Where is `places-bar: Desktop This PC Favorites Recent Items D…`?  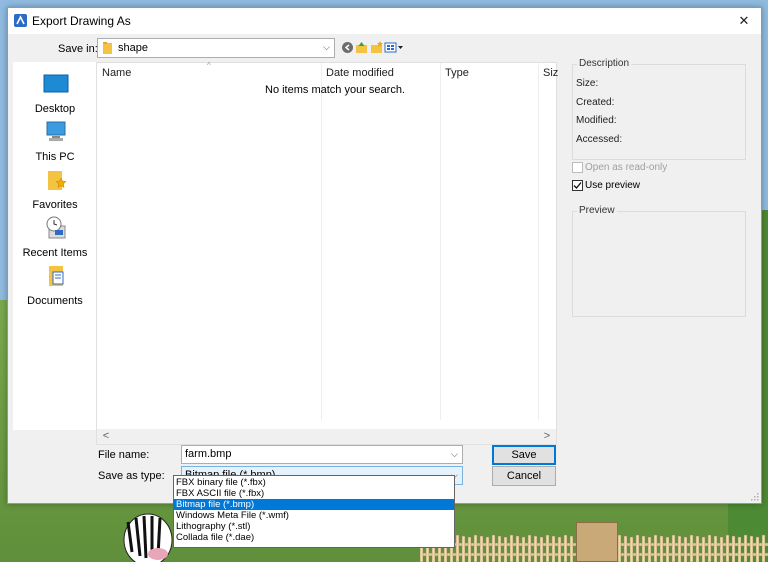
places-bar: Desktop This PC Favorites Recent Items D… is located at coordinates (55, 246).